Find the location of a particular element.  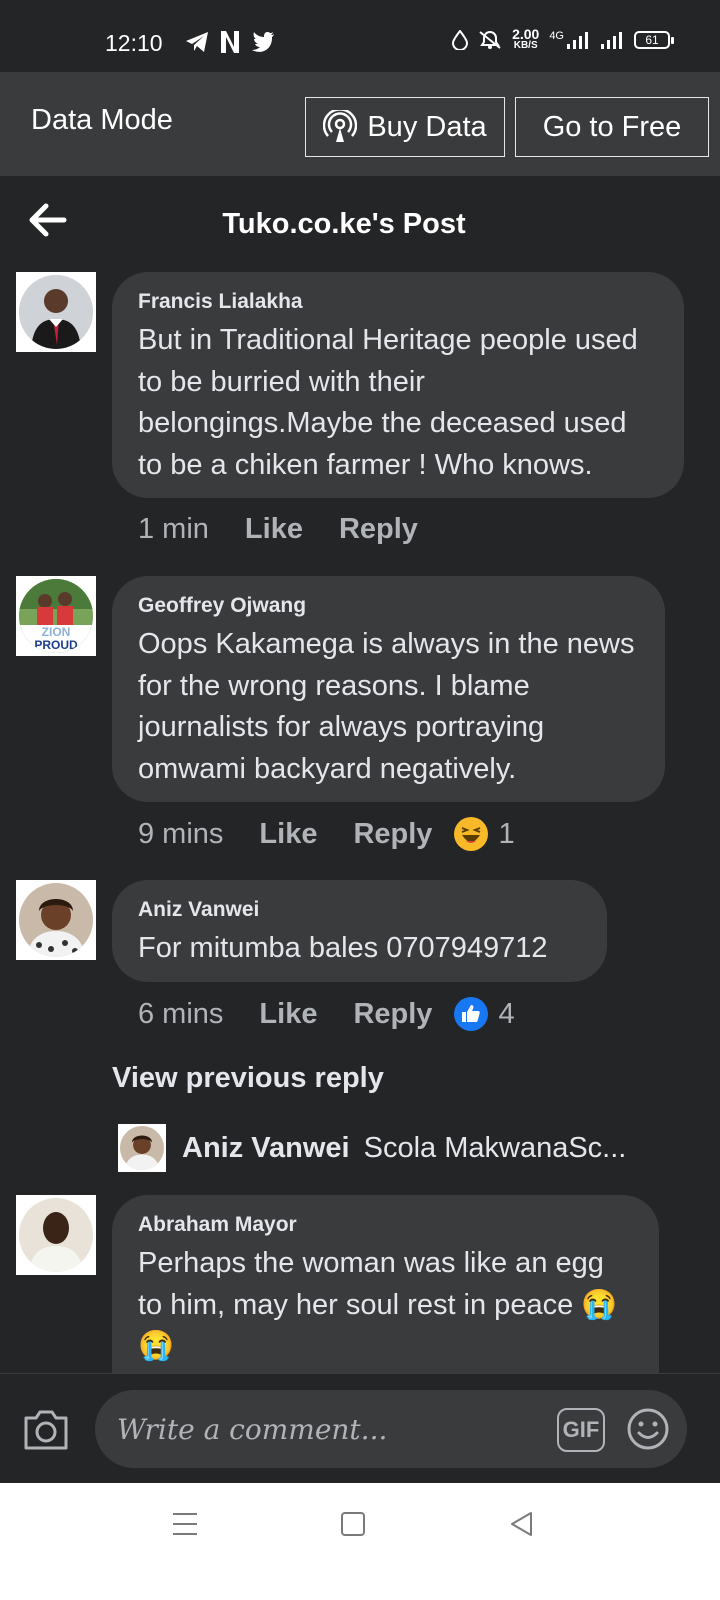

battery-level: 61 is located at coordinates (652, 40).